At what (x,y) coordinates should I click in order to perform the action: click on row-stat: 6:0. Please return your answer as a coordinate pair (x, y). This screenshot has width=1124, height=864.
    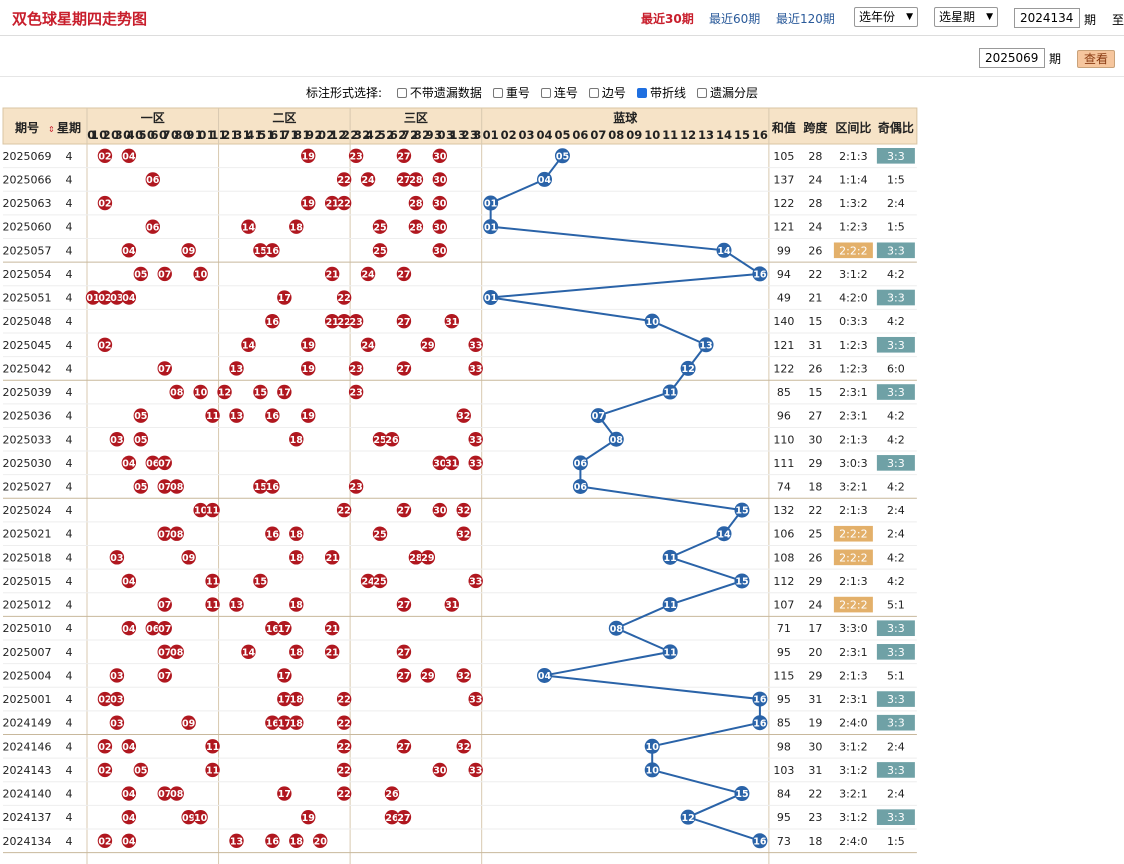
    Looking at the image, I should click on (896, 368).